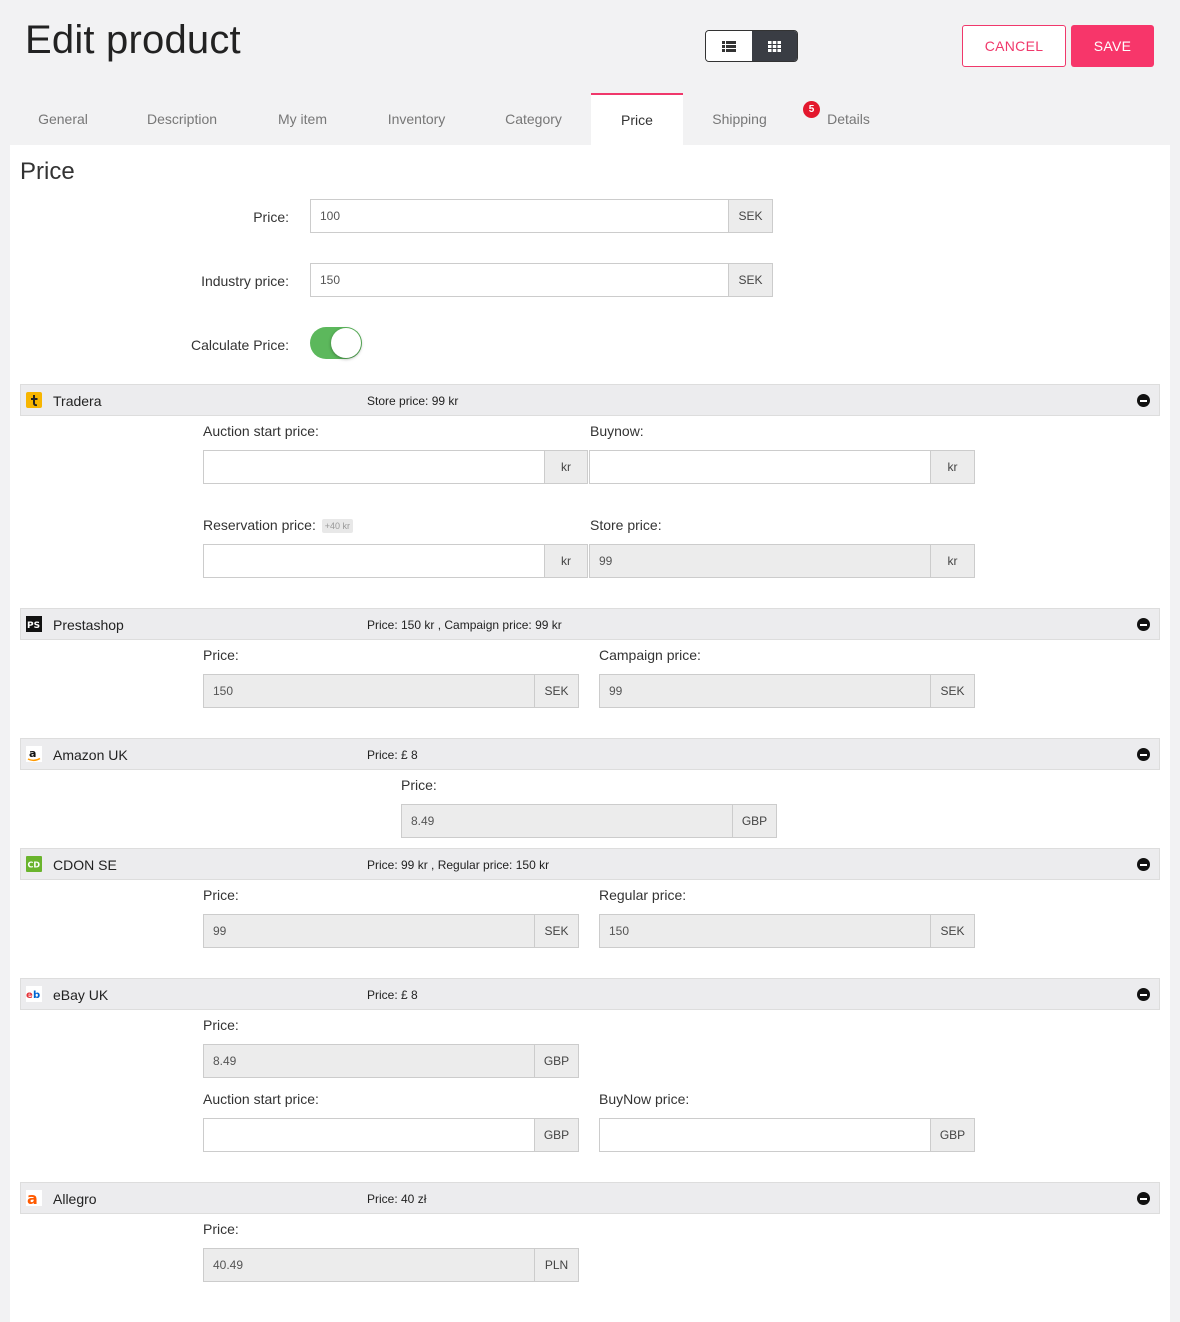  I want to click on cdon-price-input, so click(368, 931).